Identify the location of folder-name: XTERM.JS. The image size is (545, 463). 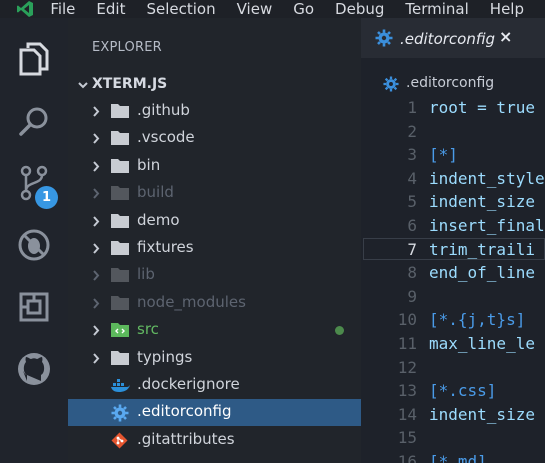
(130, 84).